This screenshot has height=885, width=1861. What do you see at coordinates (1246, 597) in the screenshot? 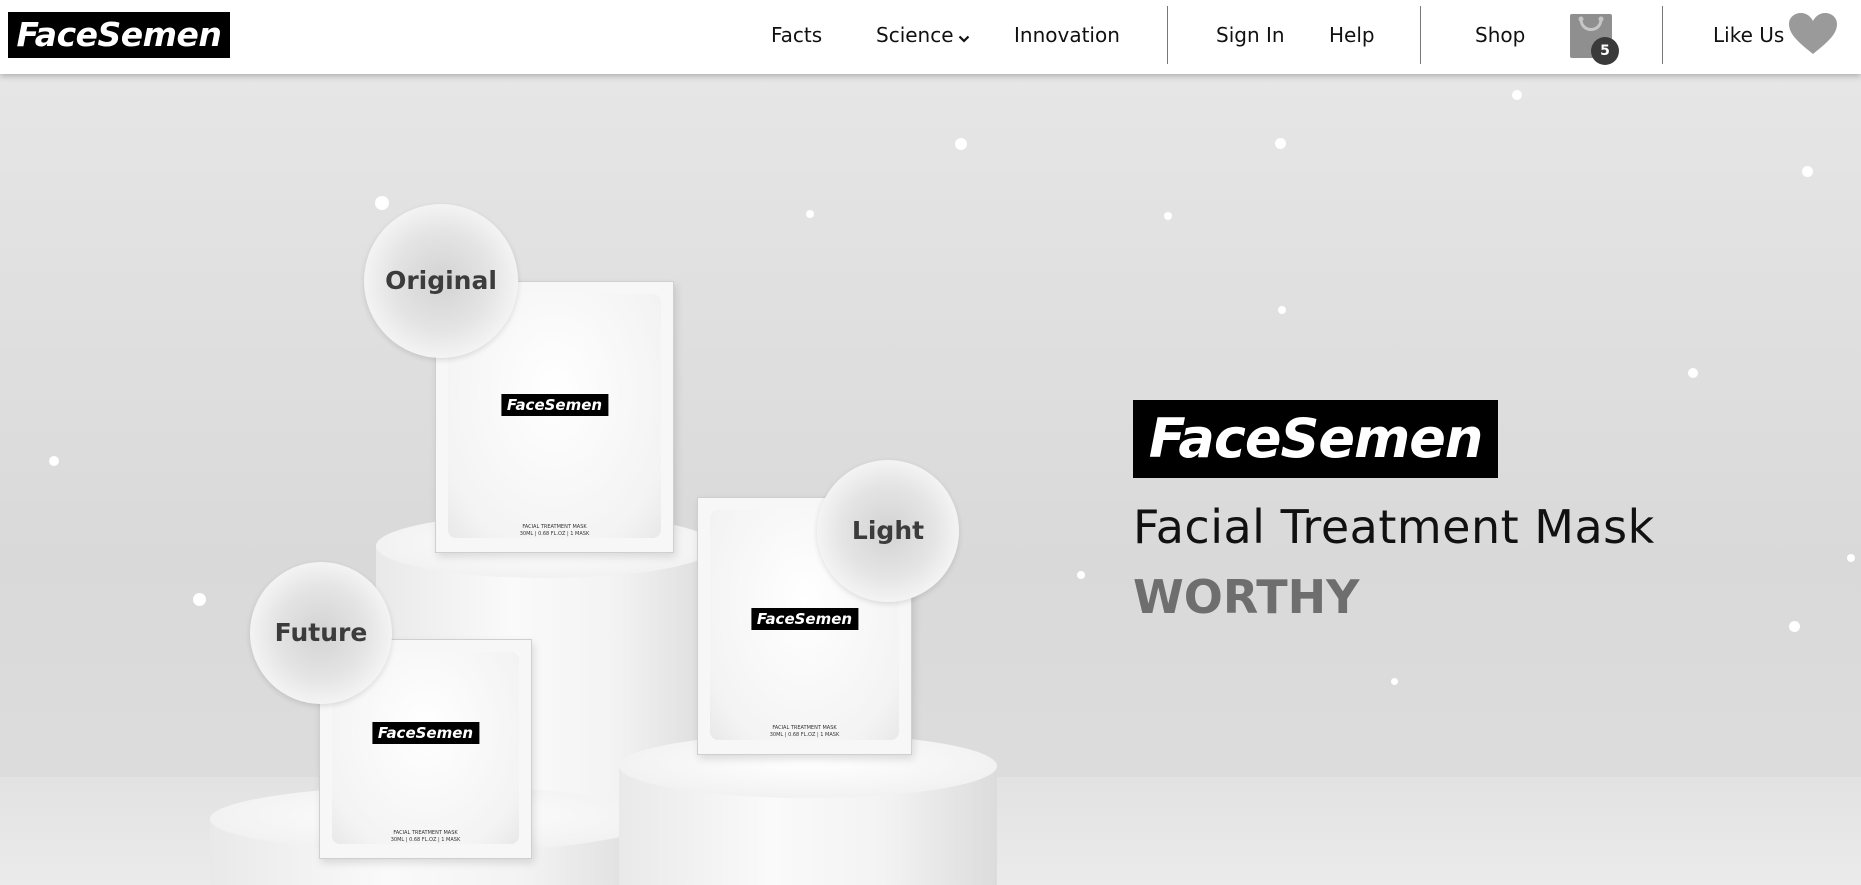
I see `hero-subhead: WORTHY` at bounding box center [1246, 597].